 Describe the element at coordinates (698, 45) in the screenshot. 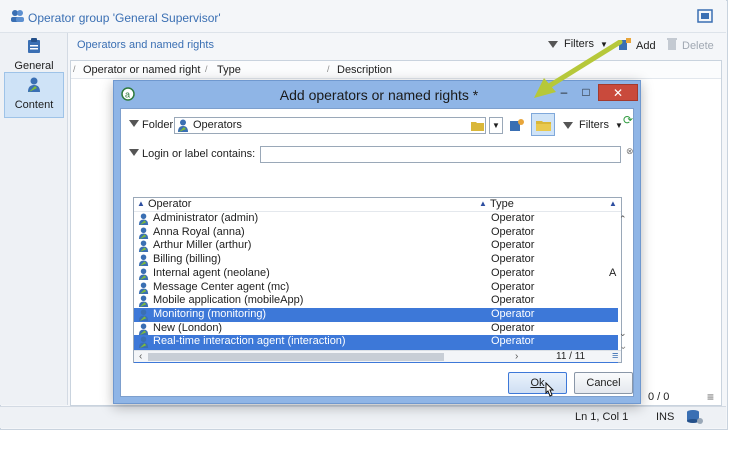

I see `delete-label: Delete` at that location.